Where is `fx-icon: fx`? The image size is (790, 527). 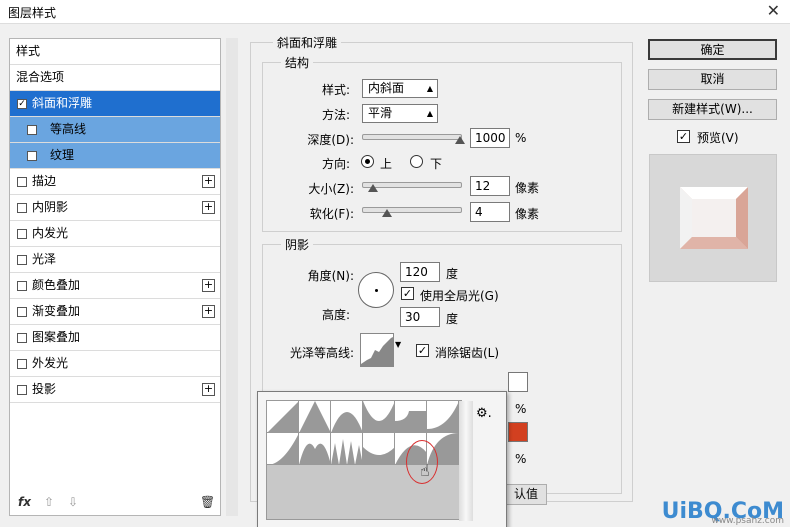
fx-icon: fx is located at coordinates (24, 502).